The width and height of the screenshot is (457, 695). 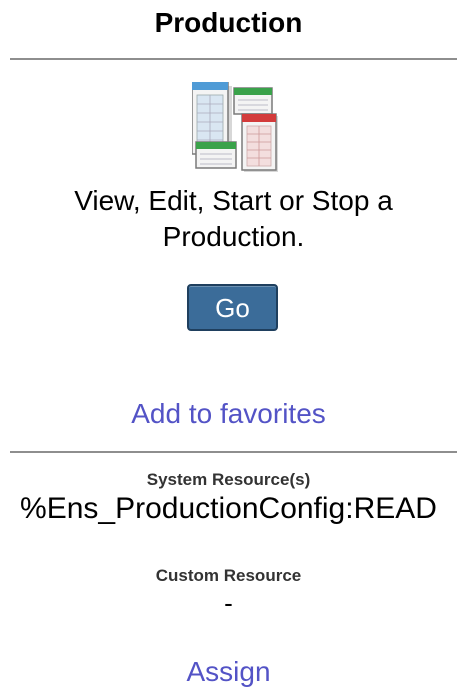 What do you see at coordinates (228, 575) in the screenshot?
I see `custom-resource-label: Custom Resource` at bounding box center [228, 575].